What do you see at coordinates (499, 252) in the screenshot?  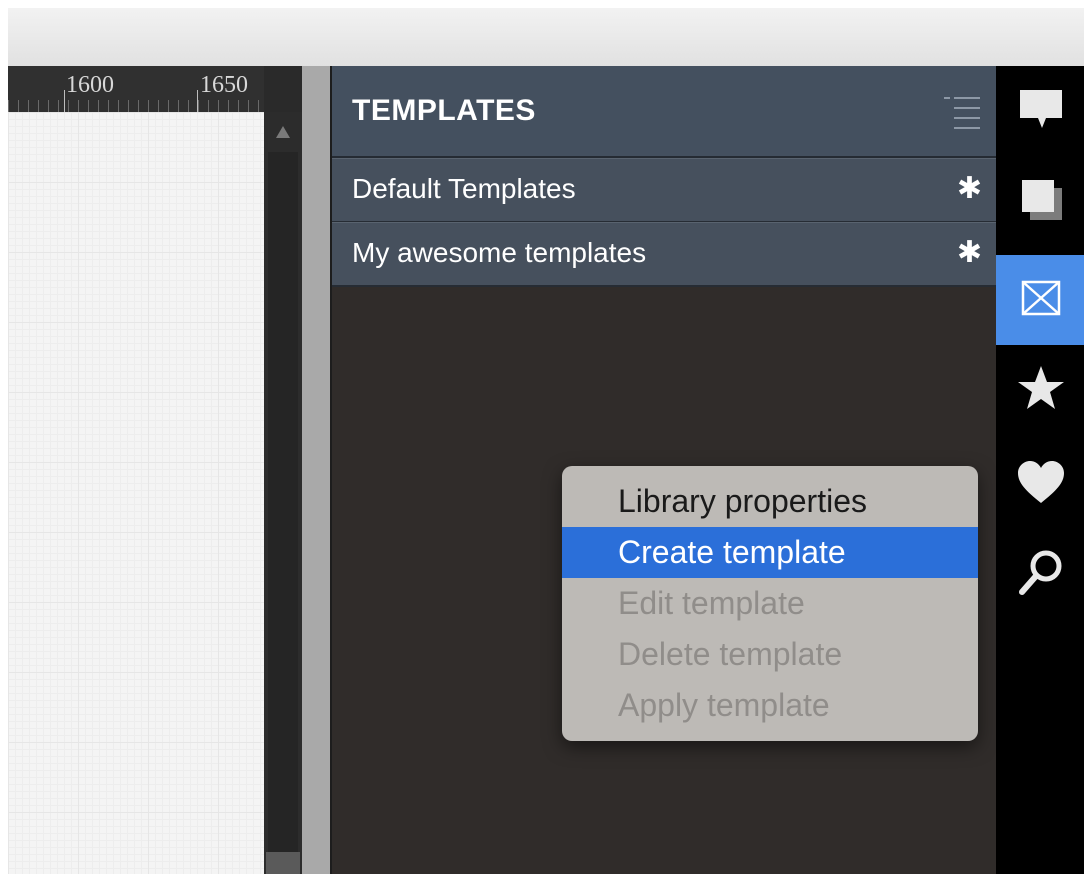 I see `library-label: My awesome templates` at bounding box center [499, 252].